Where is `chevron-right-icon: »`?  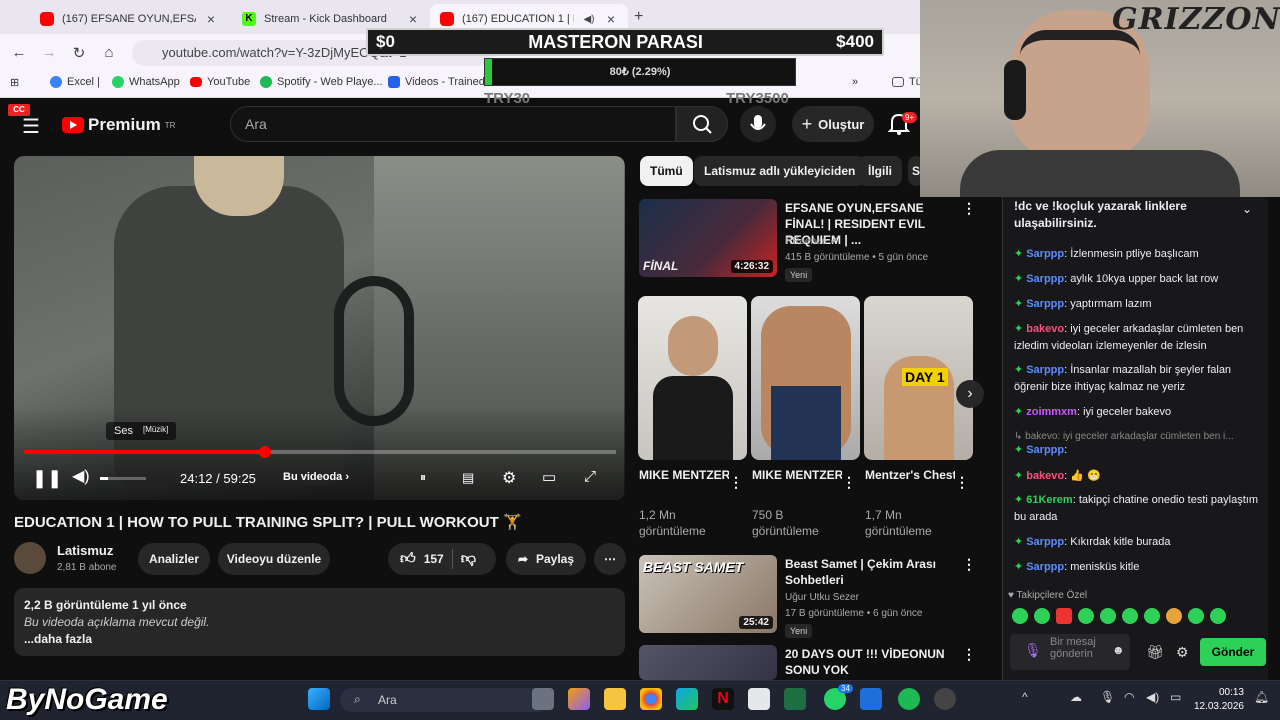 chevron-right-icon: » is located at coordinates (855, 82).